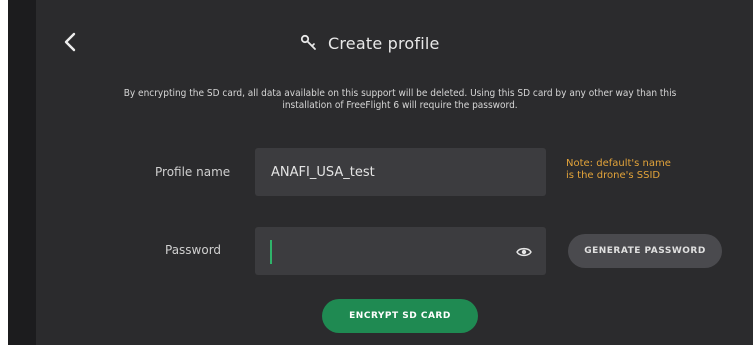  I want to click on eye-icon, so click(524, 252).